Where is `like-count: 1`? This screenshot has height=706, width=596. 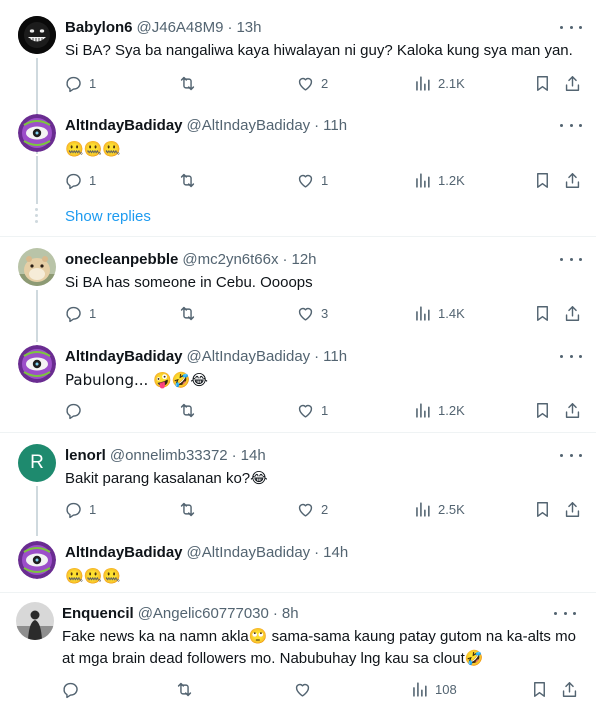 like-count: 1 is located at coordinates (325, 180).